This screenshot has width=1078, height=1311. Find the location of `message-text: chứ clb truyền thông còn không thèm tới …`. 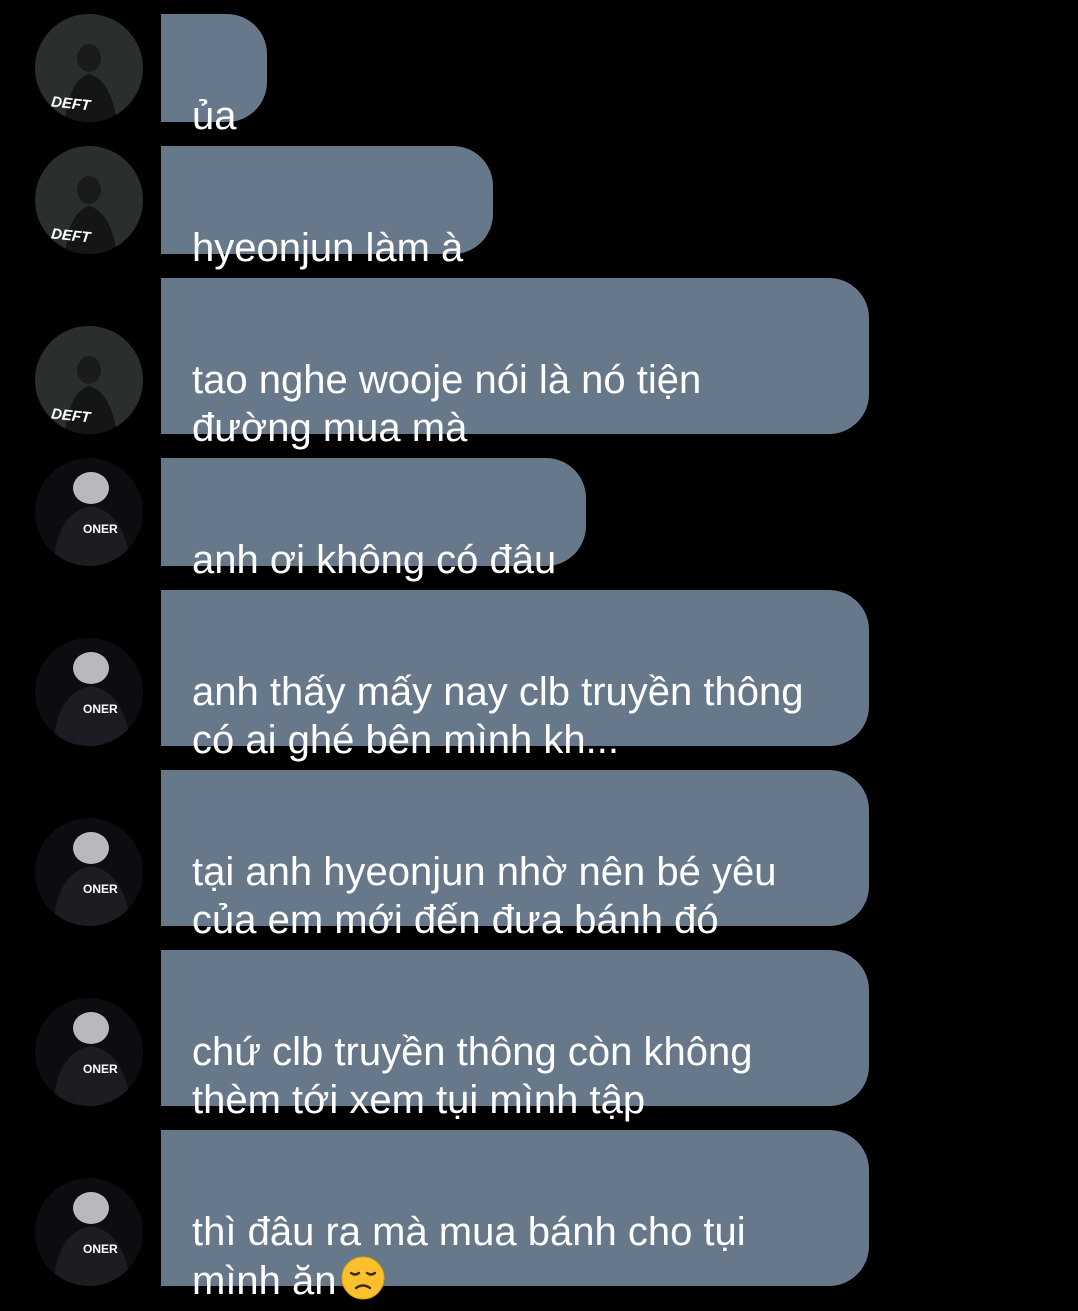

message-text: chứ clb truyền thông còn không thèm tới … is located at coordinates (472, 1076).